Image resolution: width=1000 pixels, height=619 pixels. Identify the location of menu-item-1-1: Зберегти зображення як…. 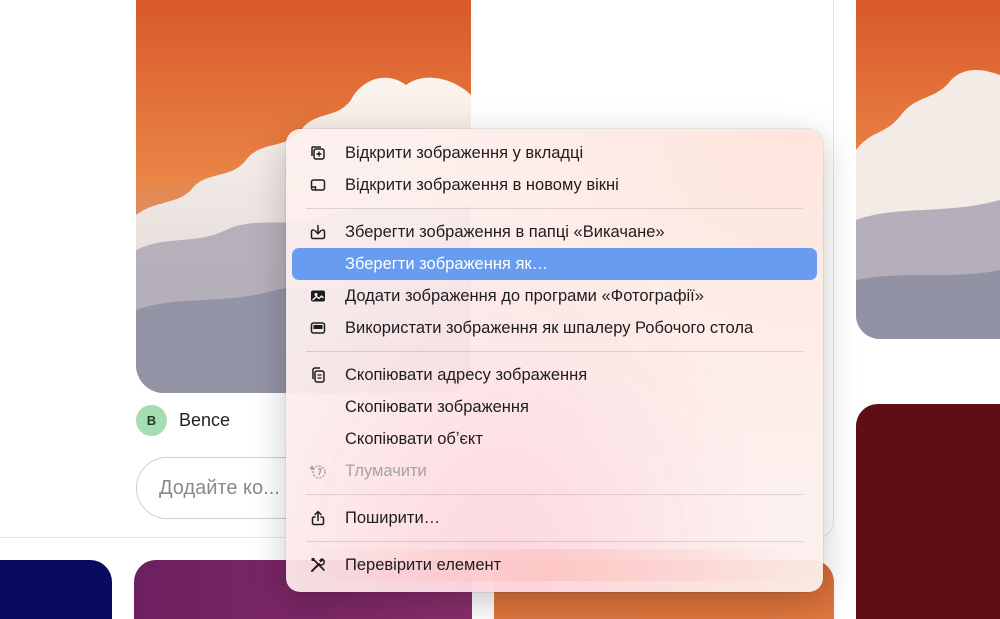
(554, 264).